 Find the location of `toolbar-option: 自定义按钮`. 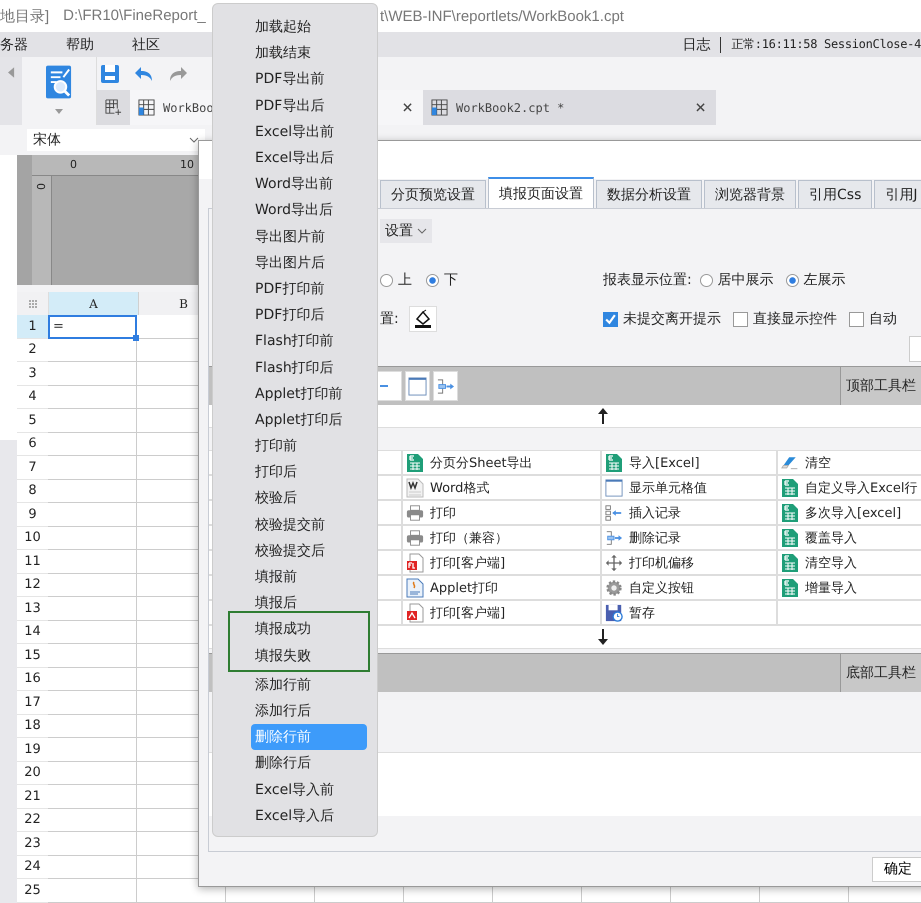

toolbar-option: 自定义按钮 is located at coordinates (688, 587).